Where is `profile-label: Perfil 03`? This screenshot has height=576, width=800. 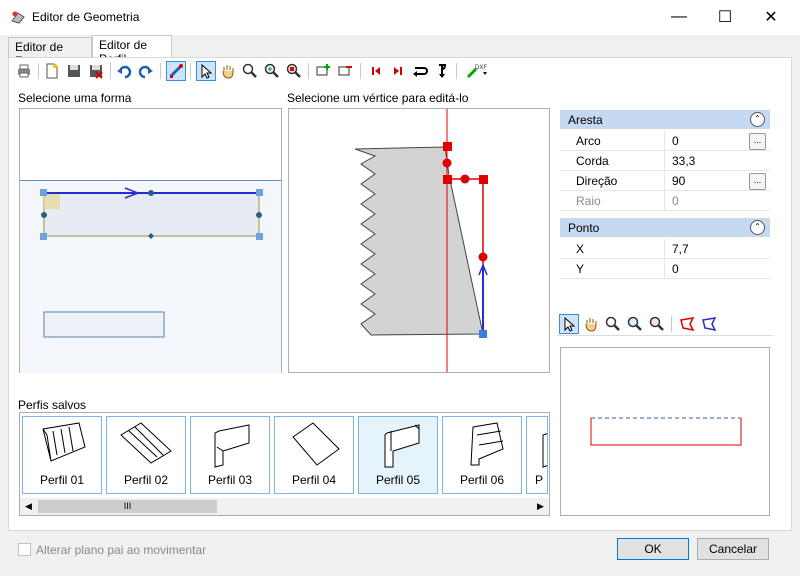 profile-label: Perfil 03 is located at coordinates (230, 480).